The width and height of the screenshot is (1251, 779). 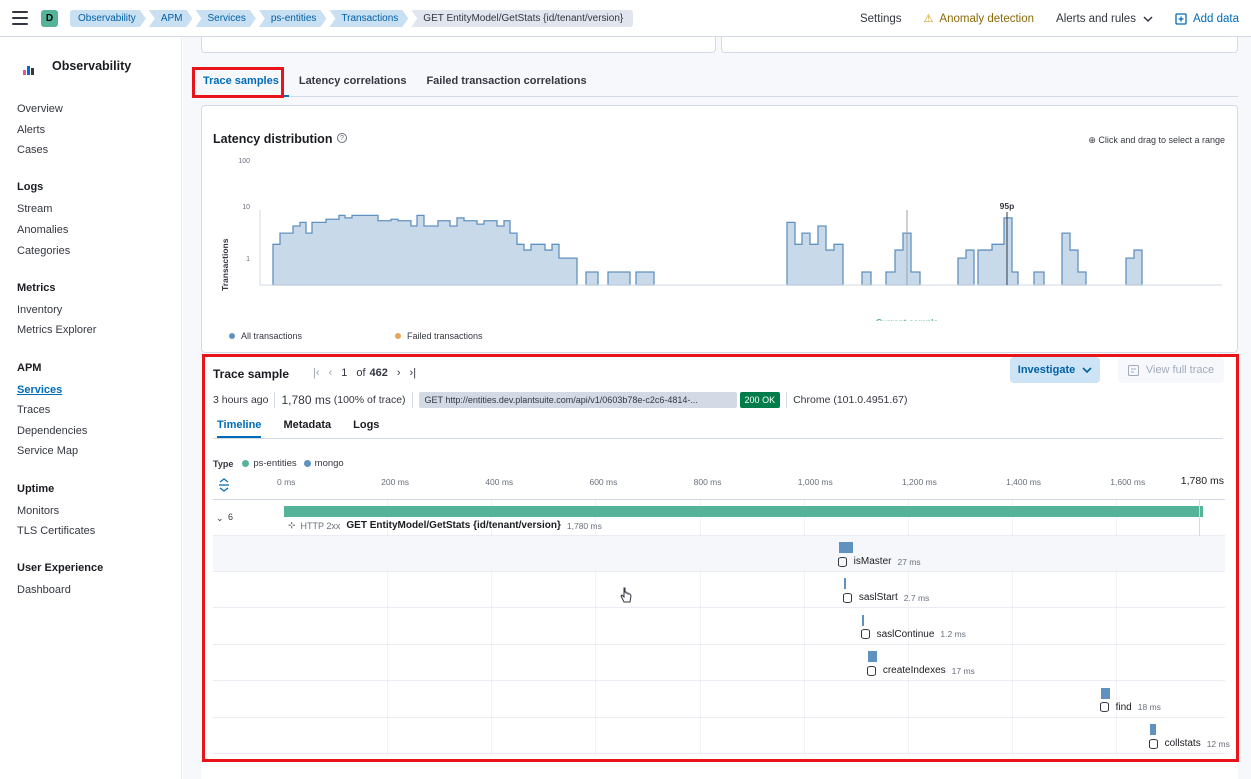 I want to click on summary-panel-right, so click(x=979, y=45).